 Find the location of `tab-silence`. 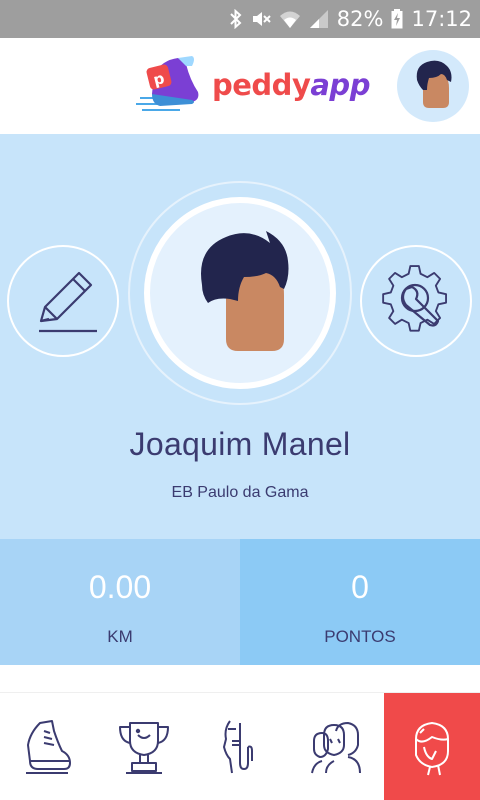

tab-silence is located at coordinates (240, 746).